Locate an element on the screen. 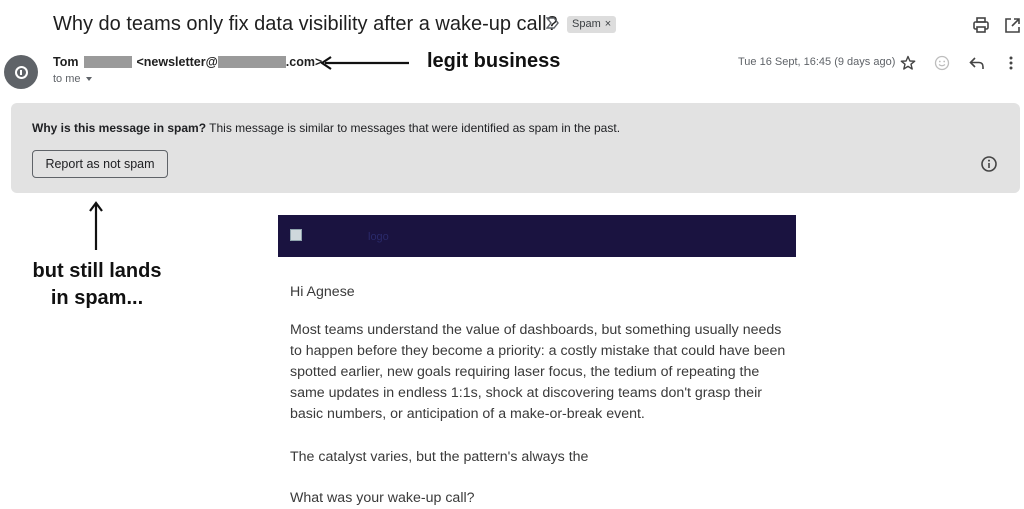 The width and height of the screenshot is (1024, 509). arrow-up-icon is located at coordinates (96, 228).